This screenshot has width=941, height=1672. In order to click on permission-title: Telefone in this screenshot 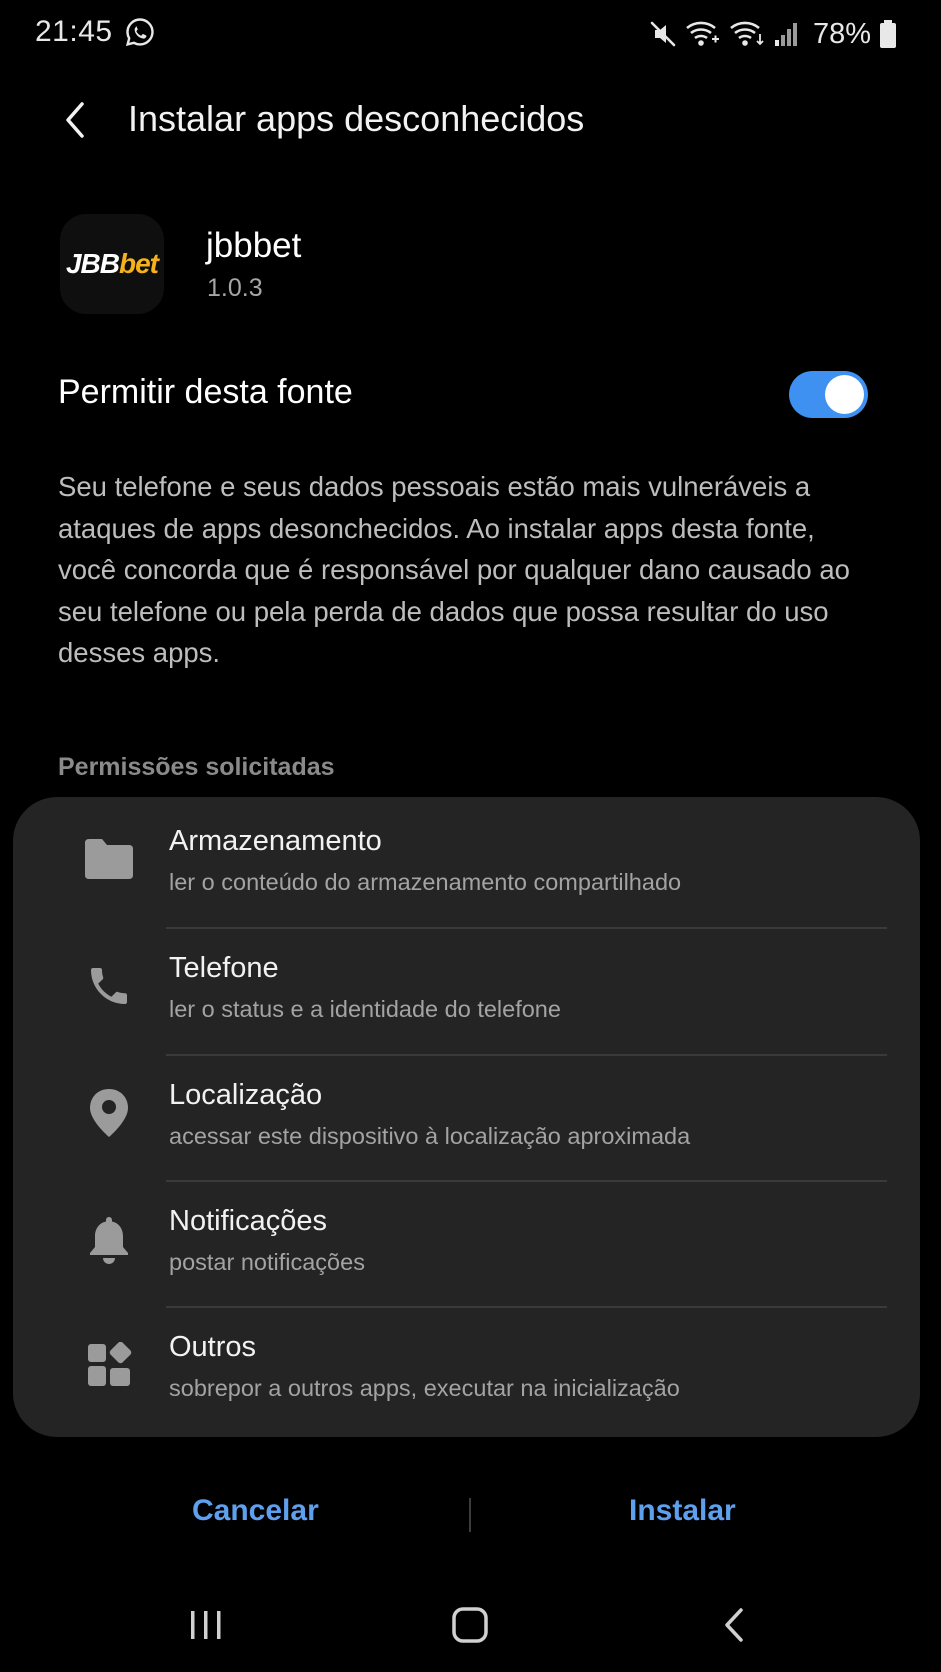, I will do `click(224, 968)`.